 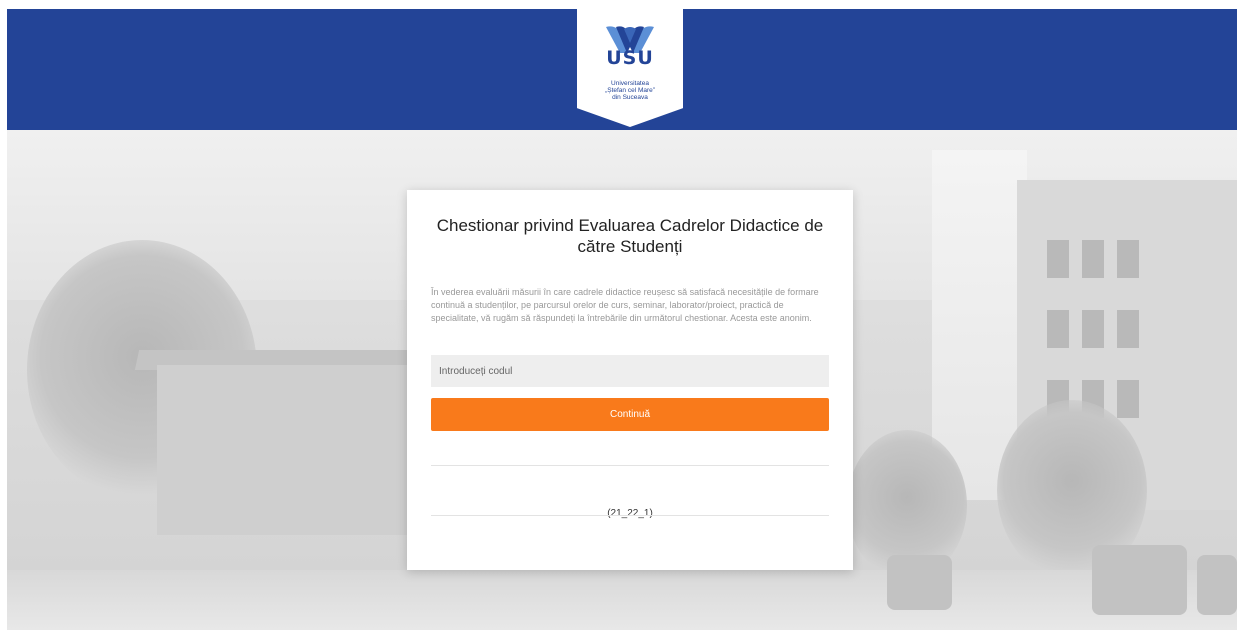 I want to click on continue-button: Continuă, so click(x=630, y=414).